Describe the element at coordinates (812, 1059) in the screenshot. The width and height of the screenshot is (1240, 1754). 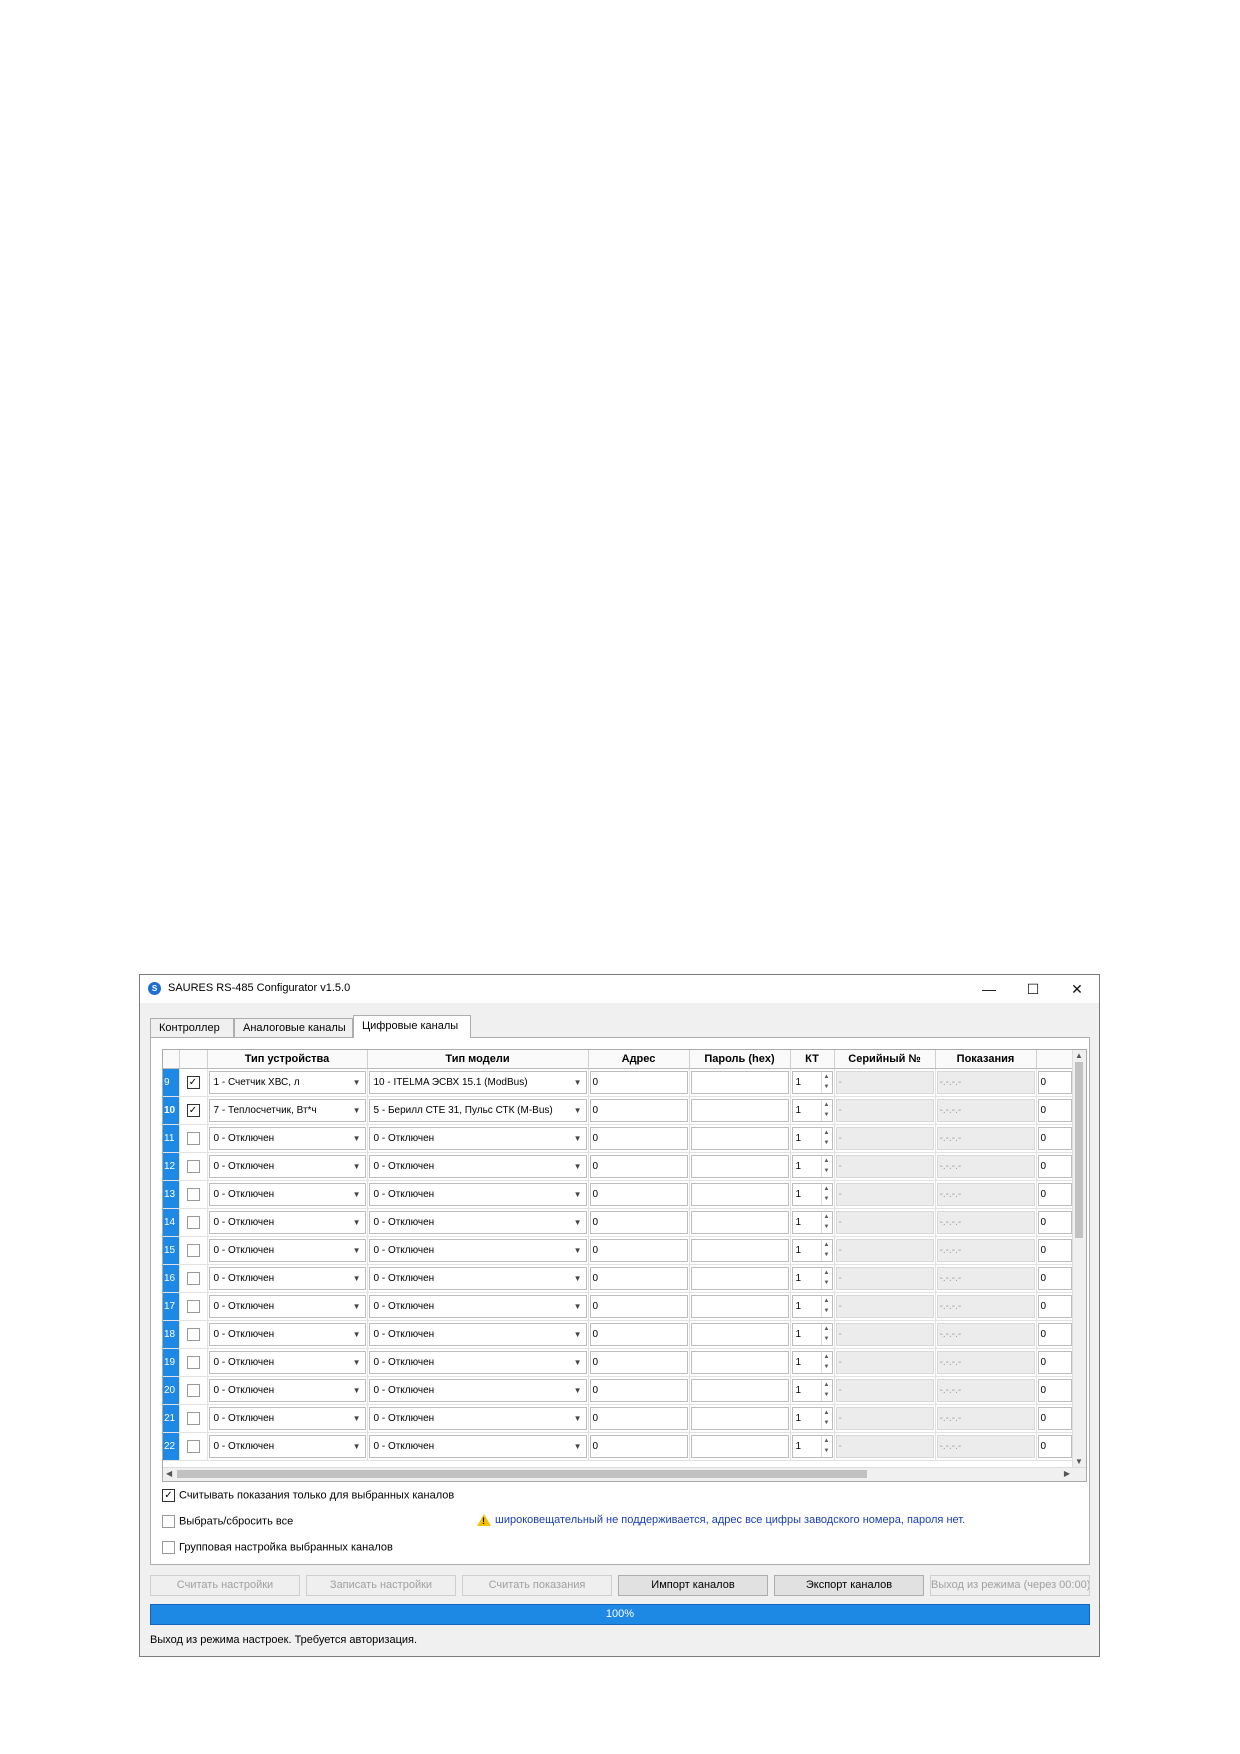
I see `col-header-kt: КТ` at that location.